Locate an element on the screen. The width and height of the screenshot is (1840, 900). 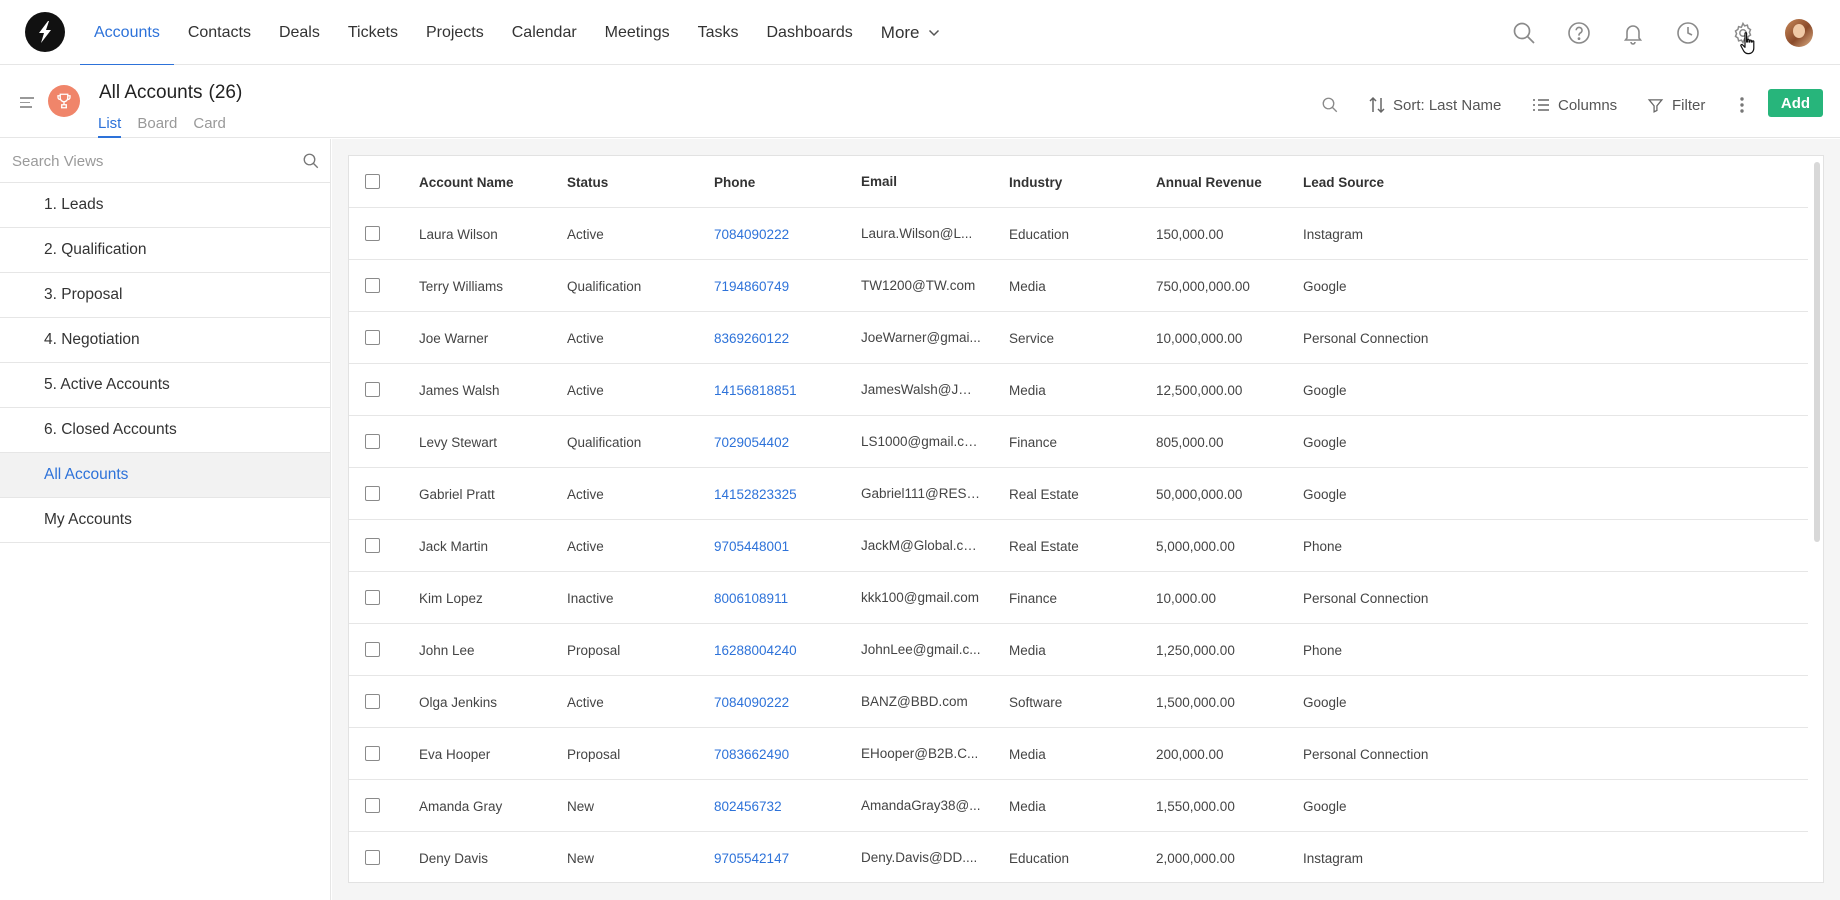
sidebar-view-item: 2. Qualification is located at coordinates (165, 250).